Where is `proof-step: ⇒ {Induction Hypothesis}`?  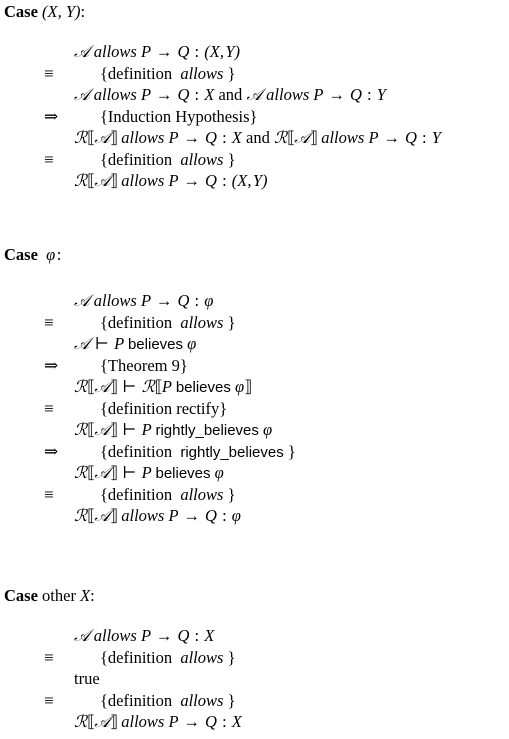 proof-step: ⇒ {Induction Hypothesis} is located at coordinates (254, 117).